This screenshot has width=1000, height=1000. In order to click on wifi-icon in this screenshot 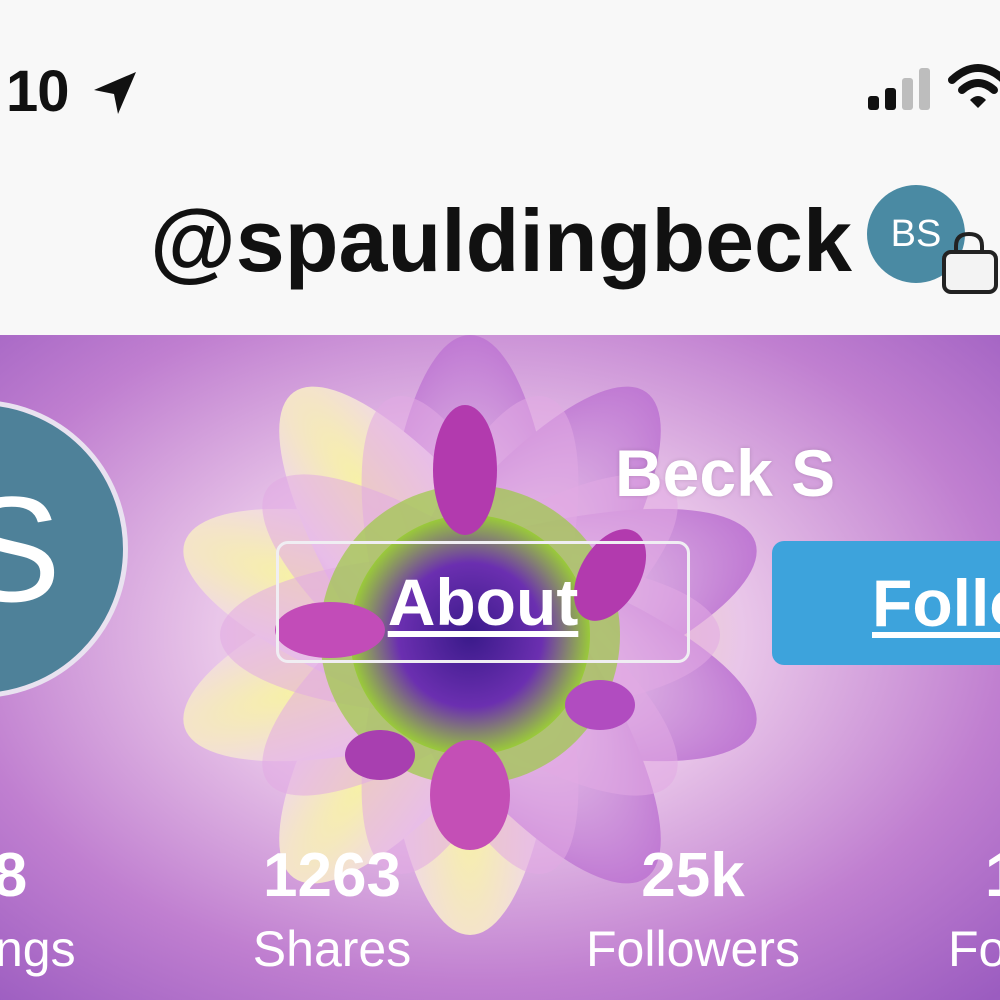, I will do `click(974, 86)`.